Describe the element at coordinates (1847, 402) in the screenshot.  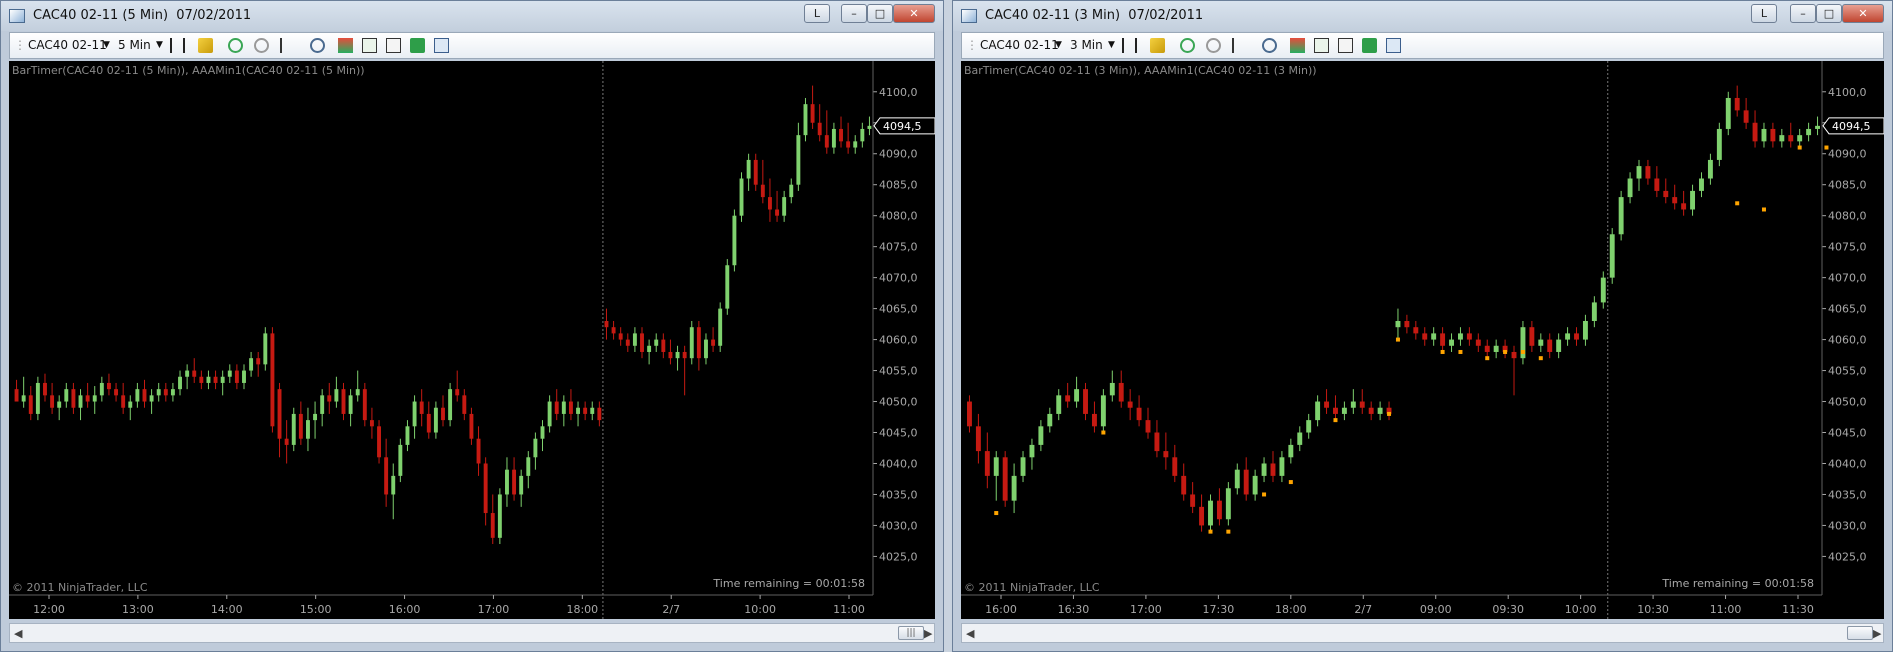
I see `y-tick-label: 4050,0` at that location.